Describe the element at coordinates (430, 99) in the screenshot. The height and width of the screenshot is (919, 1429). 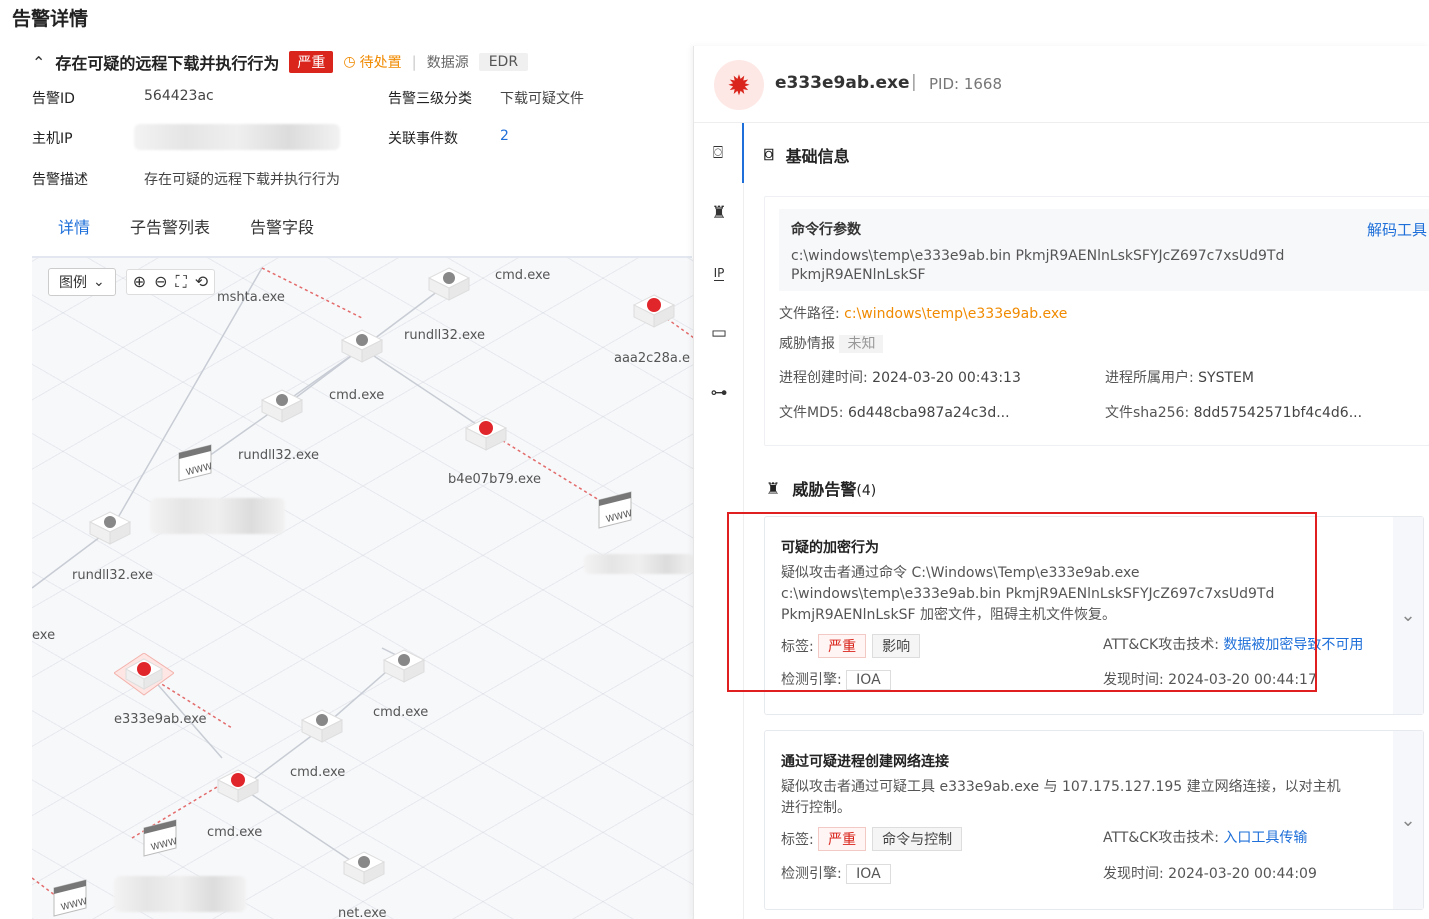
I see `class3-label: 告警三级分类` at that location.